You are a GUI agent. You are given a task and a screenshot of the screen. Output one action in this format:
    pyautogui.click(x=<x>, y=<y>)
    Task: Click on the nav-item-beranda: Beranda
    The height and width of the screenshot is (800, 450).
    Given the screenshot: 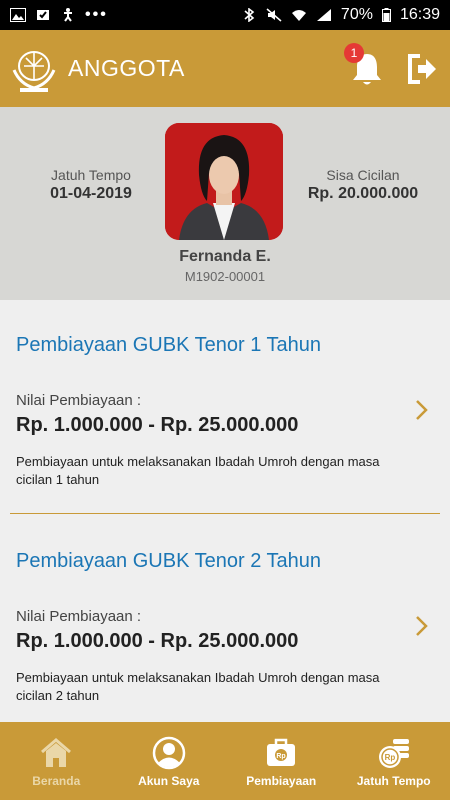 What is the action you would take?
    pyautogui.click(x=56, y=761)
    